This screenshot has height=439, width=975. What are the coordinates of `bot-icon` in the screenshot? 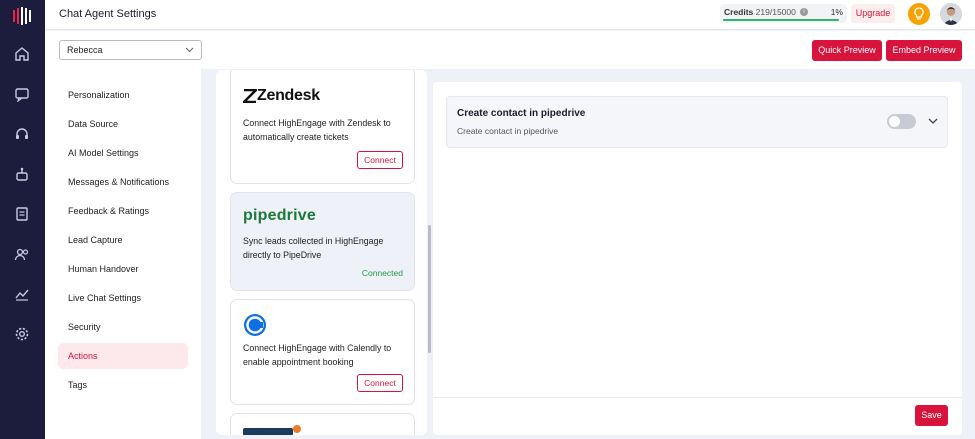 It's located at (22, 174).